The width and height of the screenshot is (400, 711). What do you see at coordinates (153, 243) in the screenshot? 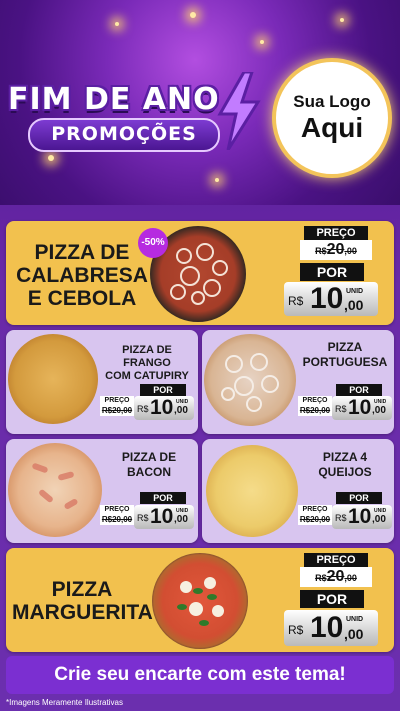
I see `discount-badge: -50%` at bounding box center [153, 243].